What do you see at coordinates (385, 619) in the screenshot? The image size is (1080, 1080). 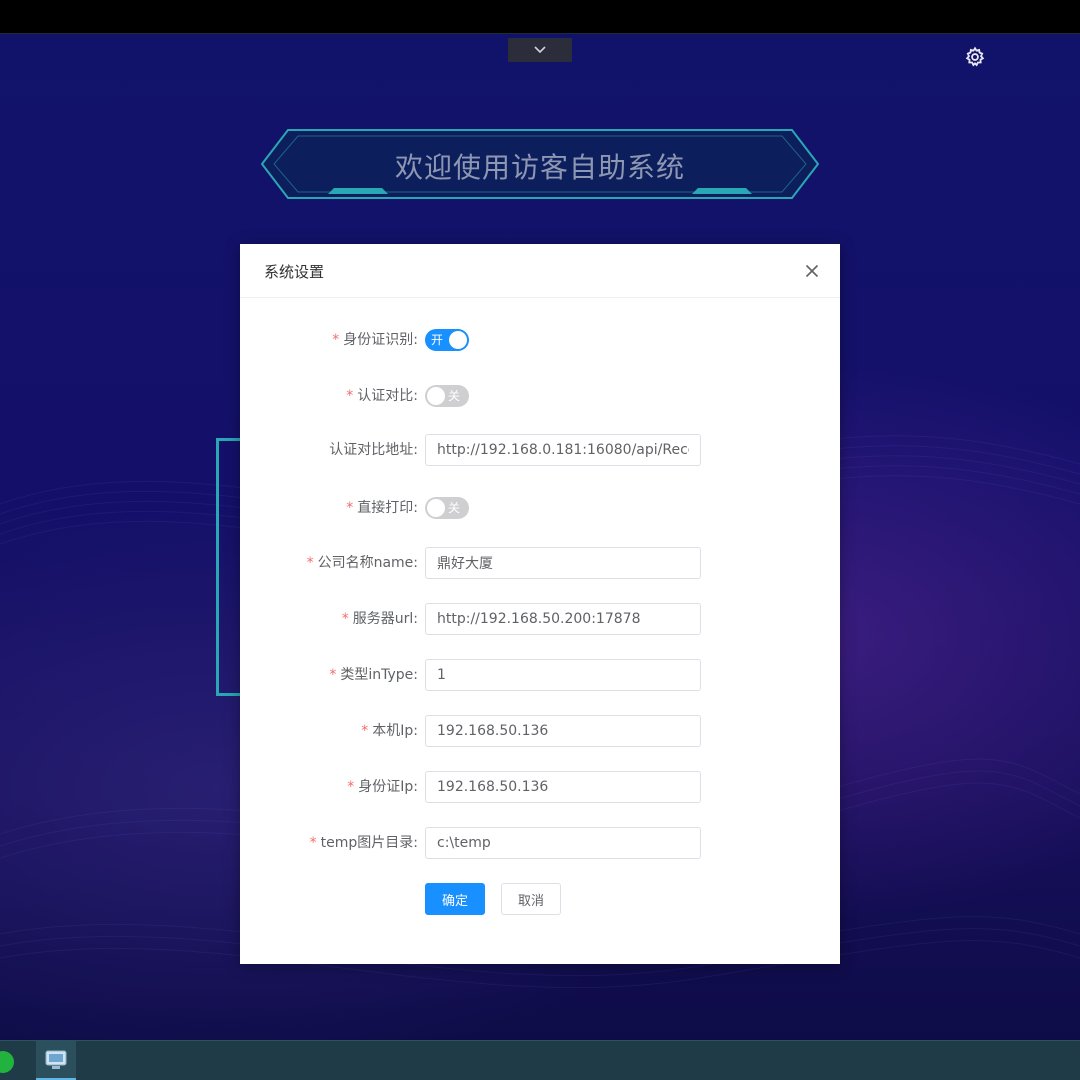 I see `label-text: 服务器url:` at bounding box center [385, 619].